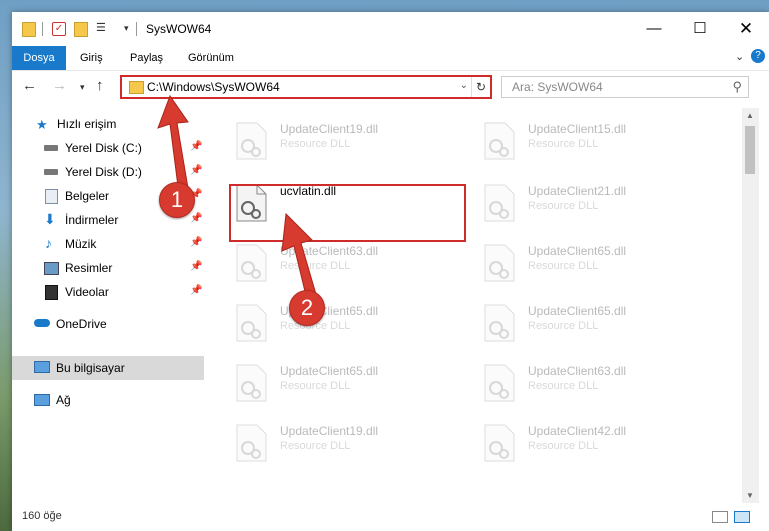  I want to click on sidebar-item-label: OneDrive, so click(81, 324).